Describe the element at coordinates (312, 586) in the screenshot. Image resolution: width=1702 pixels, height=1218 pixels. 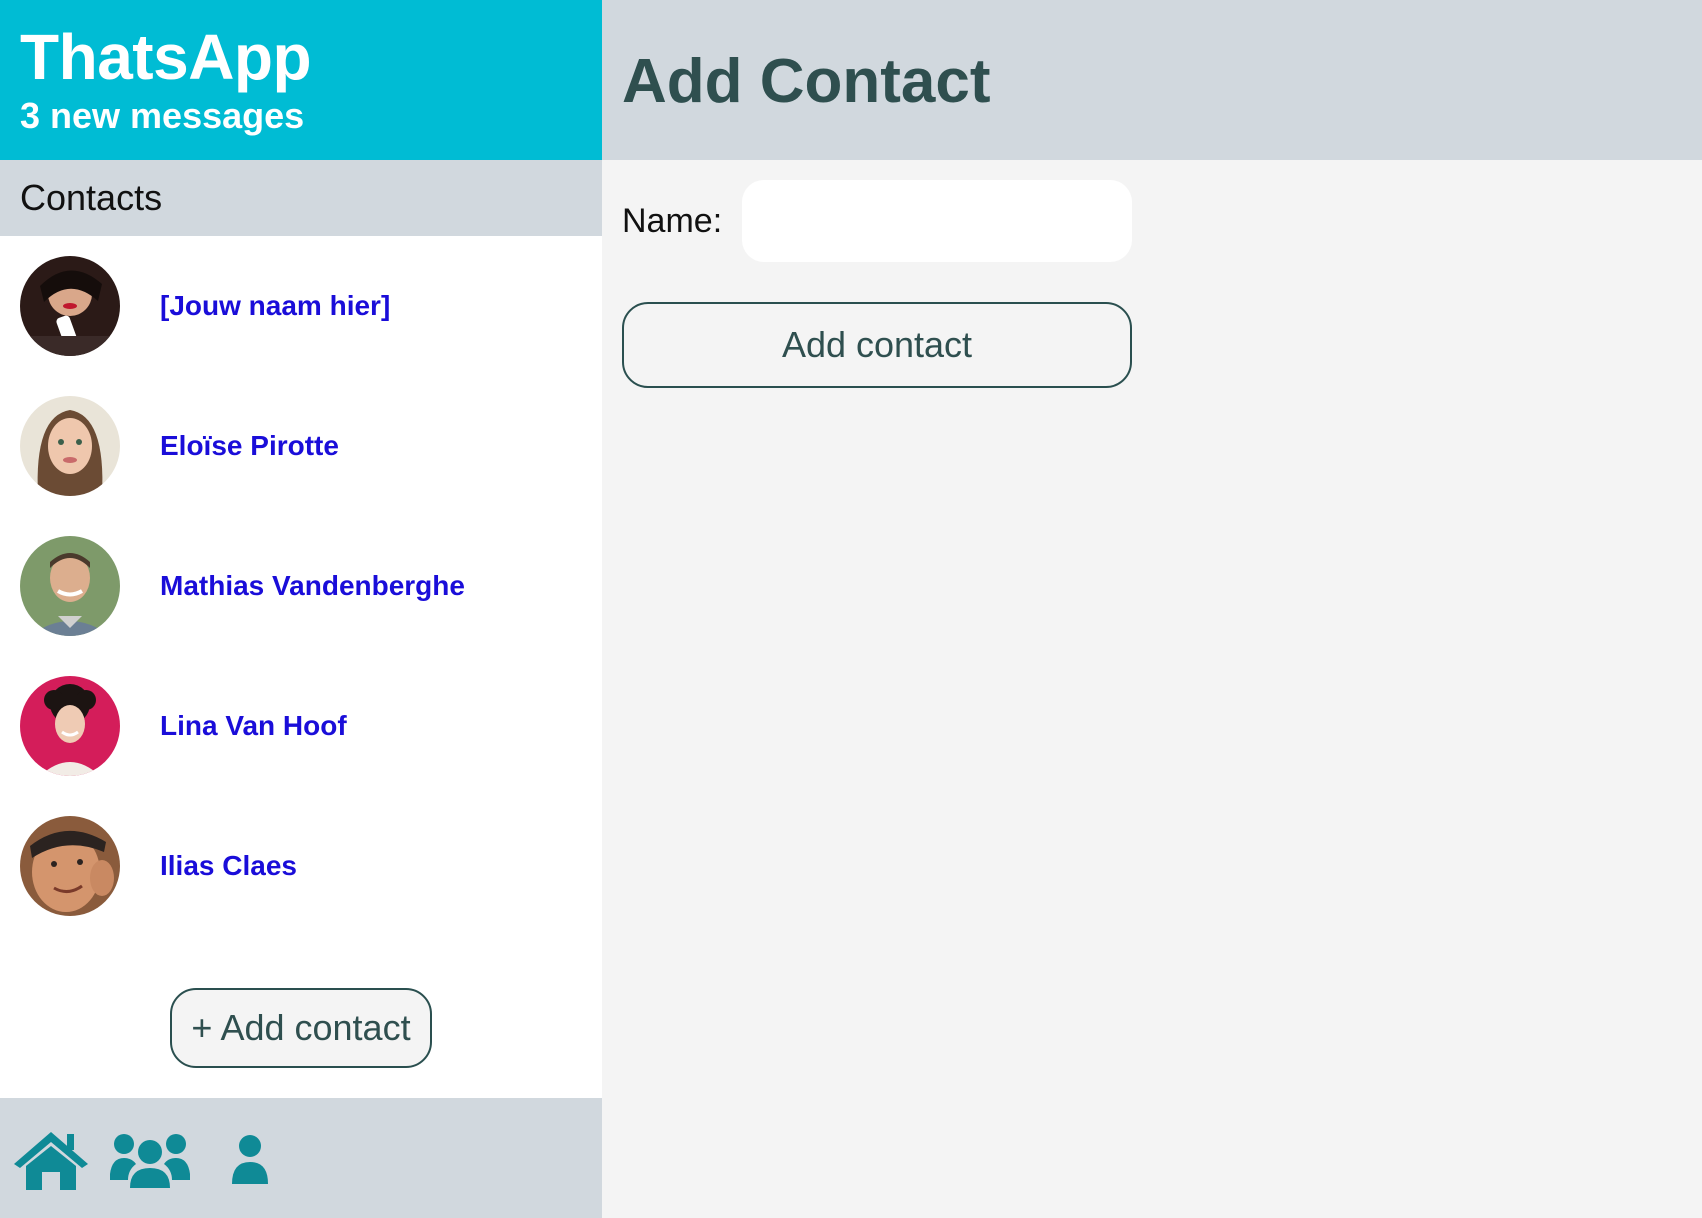
I see `contact-name-link: Mathias Vandenberghe` at that location.